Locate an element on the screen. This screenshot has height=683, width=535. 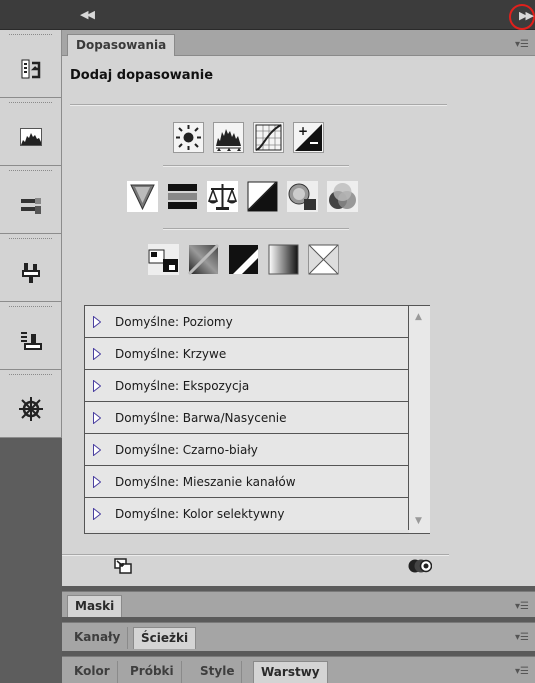
tab-warstwy: Warstwy is located at coordinates (290, 672).